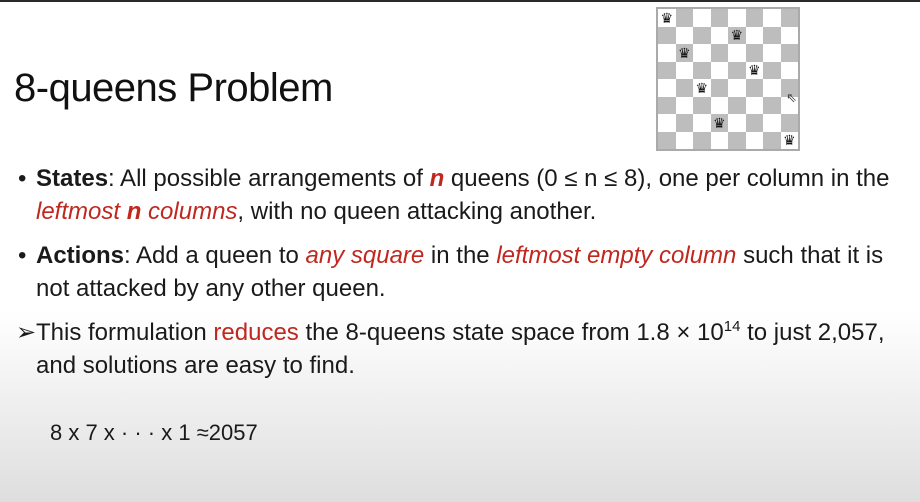 The image size is (920, 502). What do you see at coordinates (365, 255) in the screenshot?
I see `bullet-segment: any square` at bounding box center [365, 255].